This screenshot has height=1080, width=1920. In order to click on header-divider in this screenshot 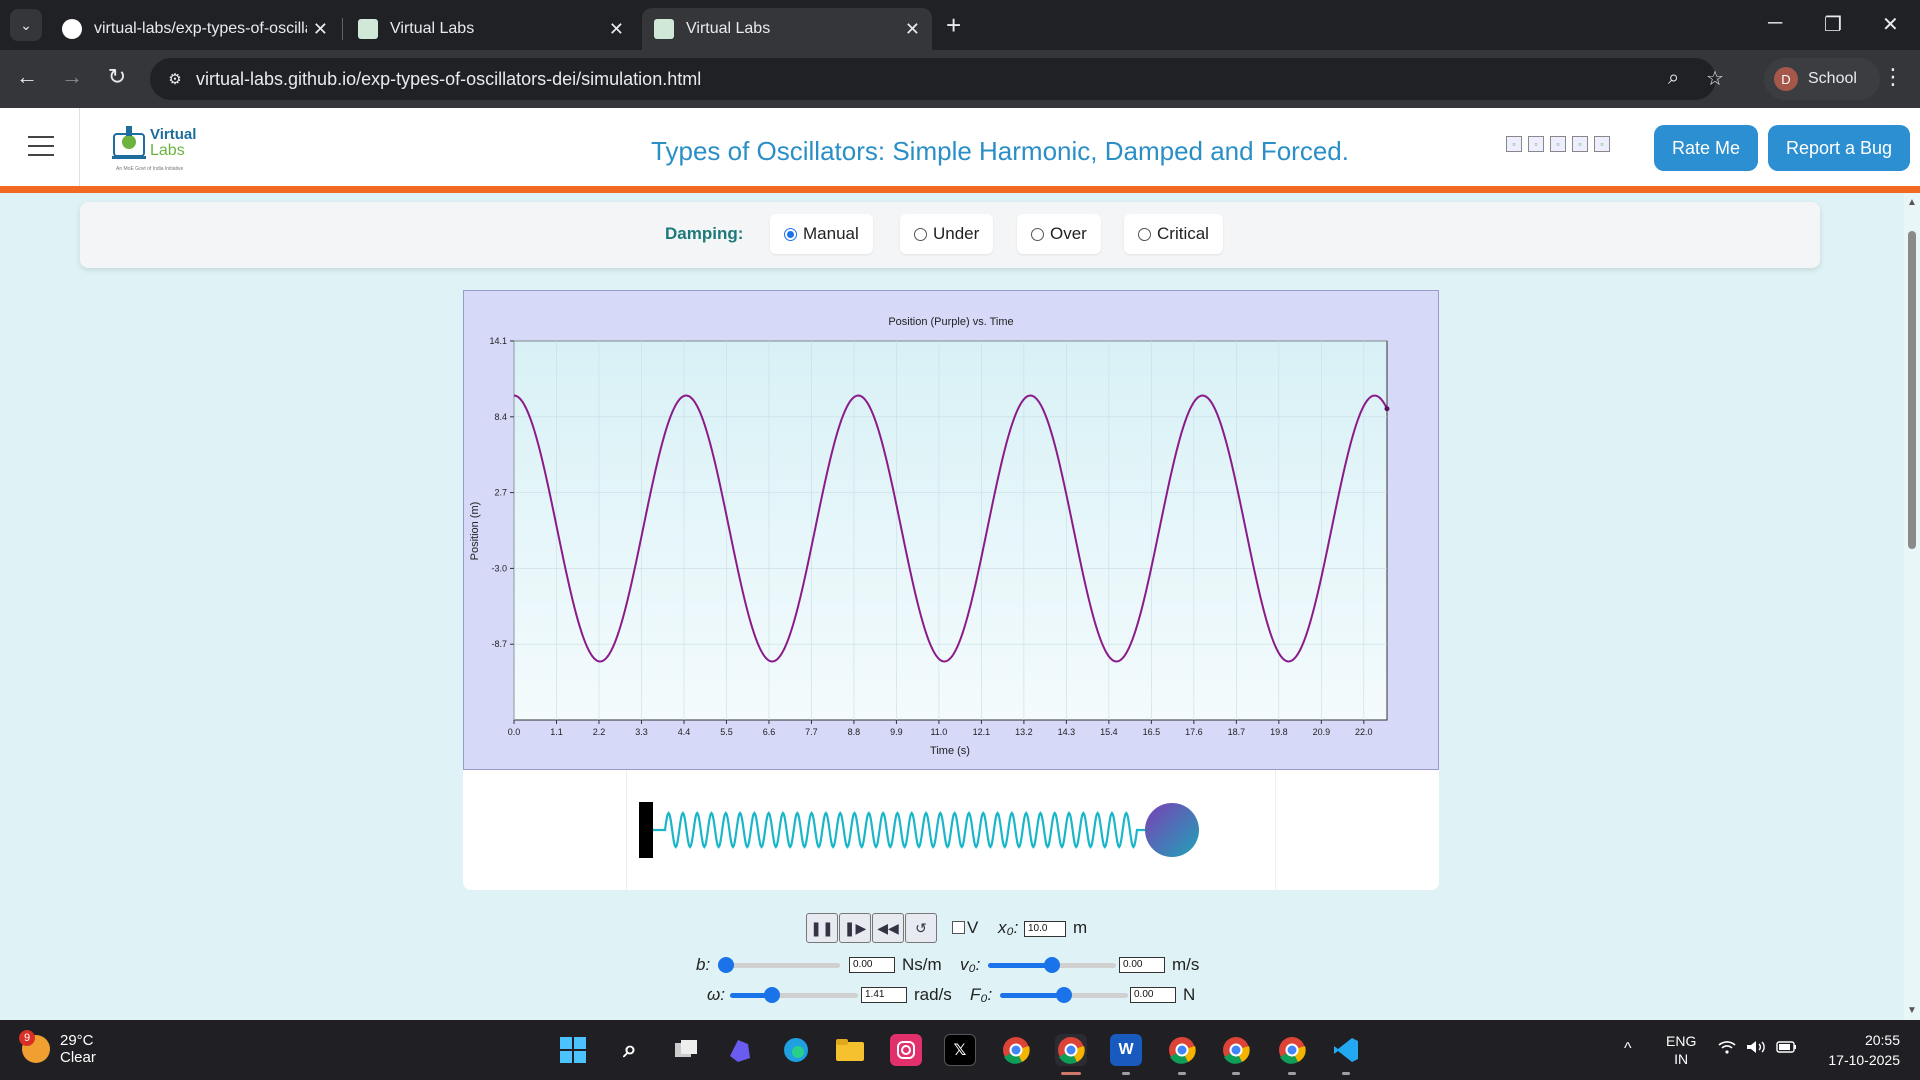, I will do `click(79, 147)`.